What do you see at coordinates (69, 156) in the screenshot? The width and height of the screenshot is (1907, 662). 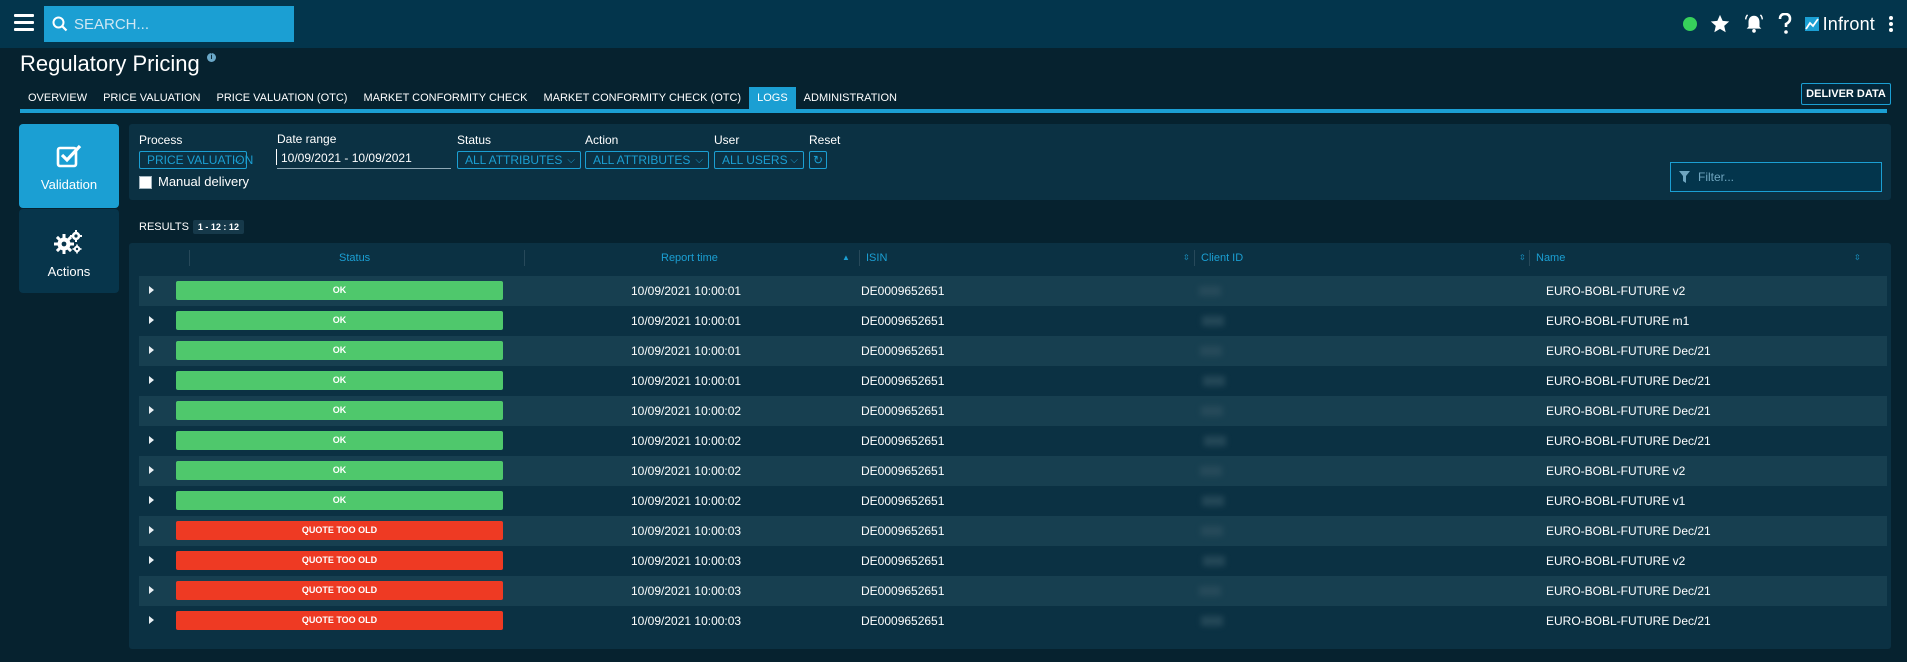 I see `checkbox-checked-icon` at bounding box center [69, 156].